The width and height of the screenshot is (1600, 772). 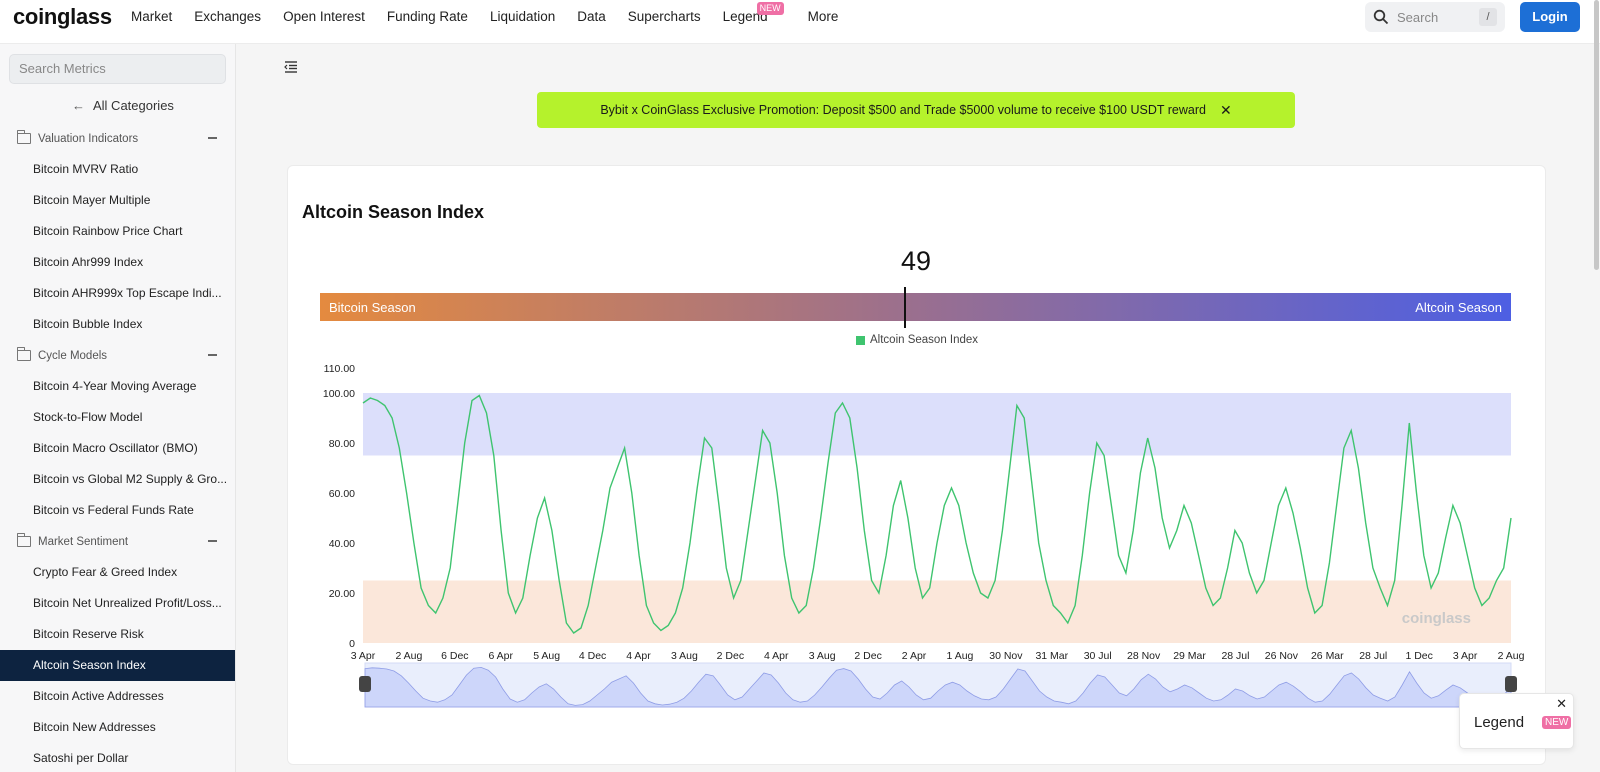 I want to click on x-tick-label: 1 Dec, so click(x=1418, y=656).